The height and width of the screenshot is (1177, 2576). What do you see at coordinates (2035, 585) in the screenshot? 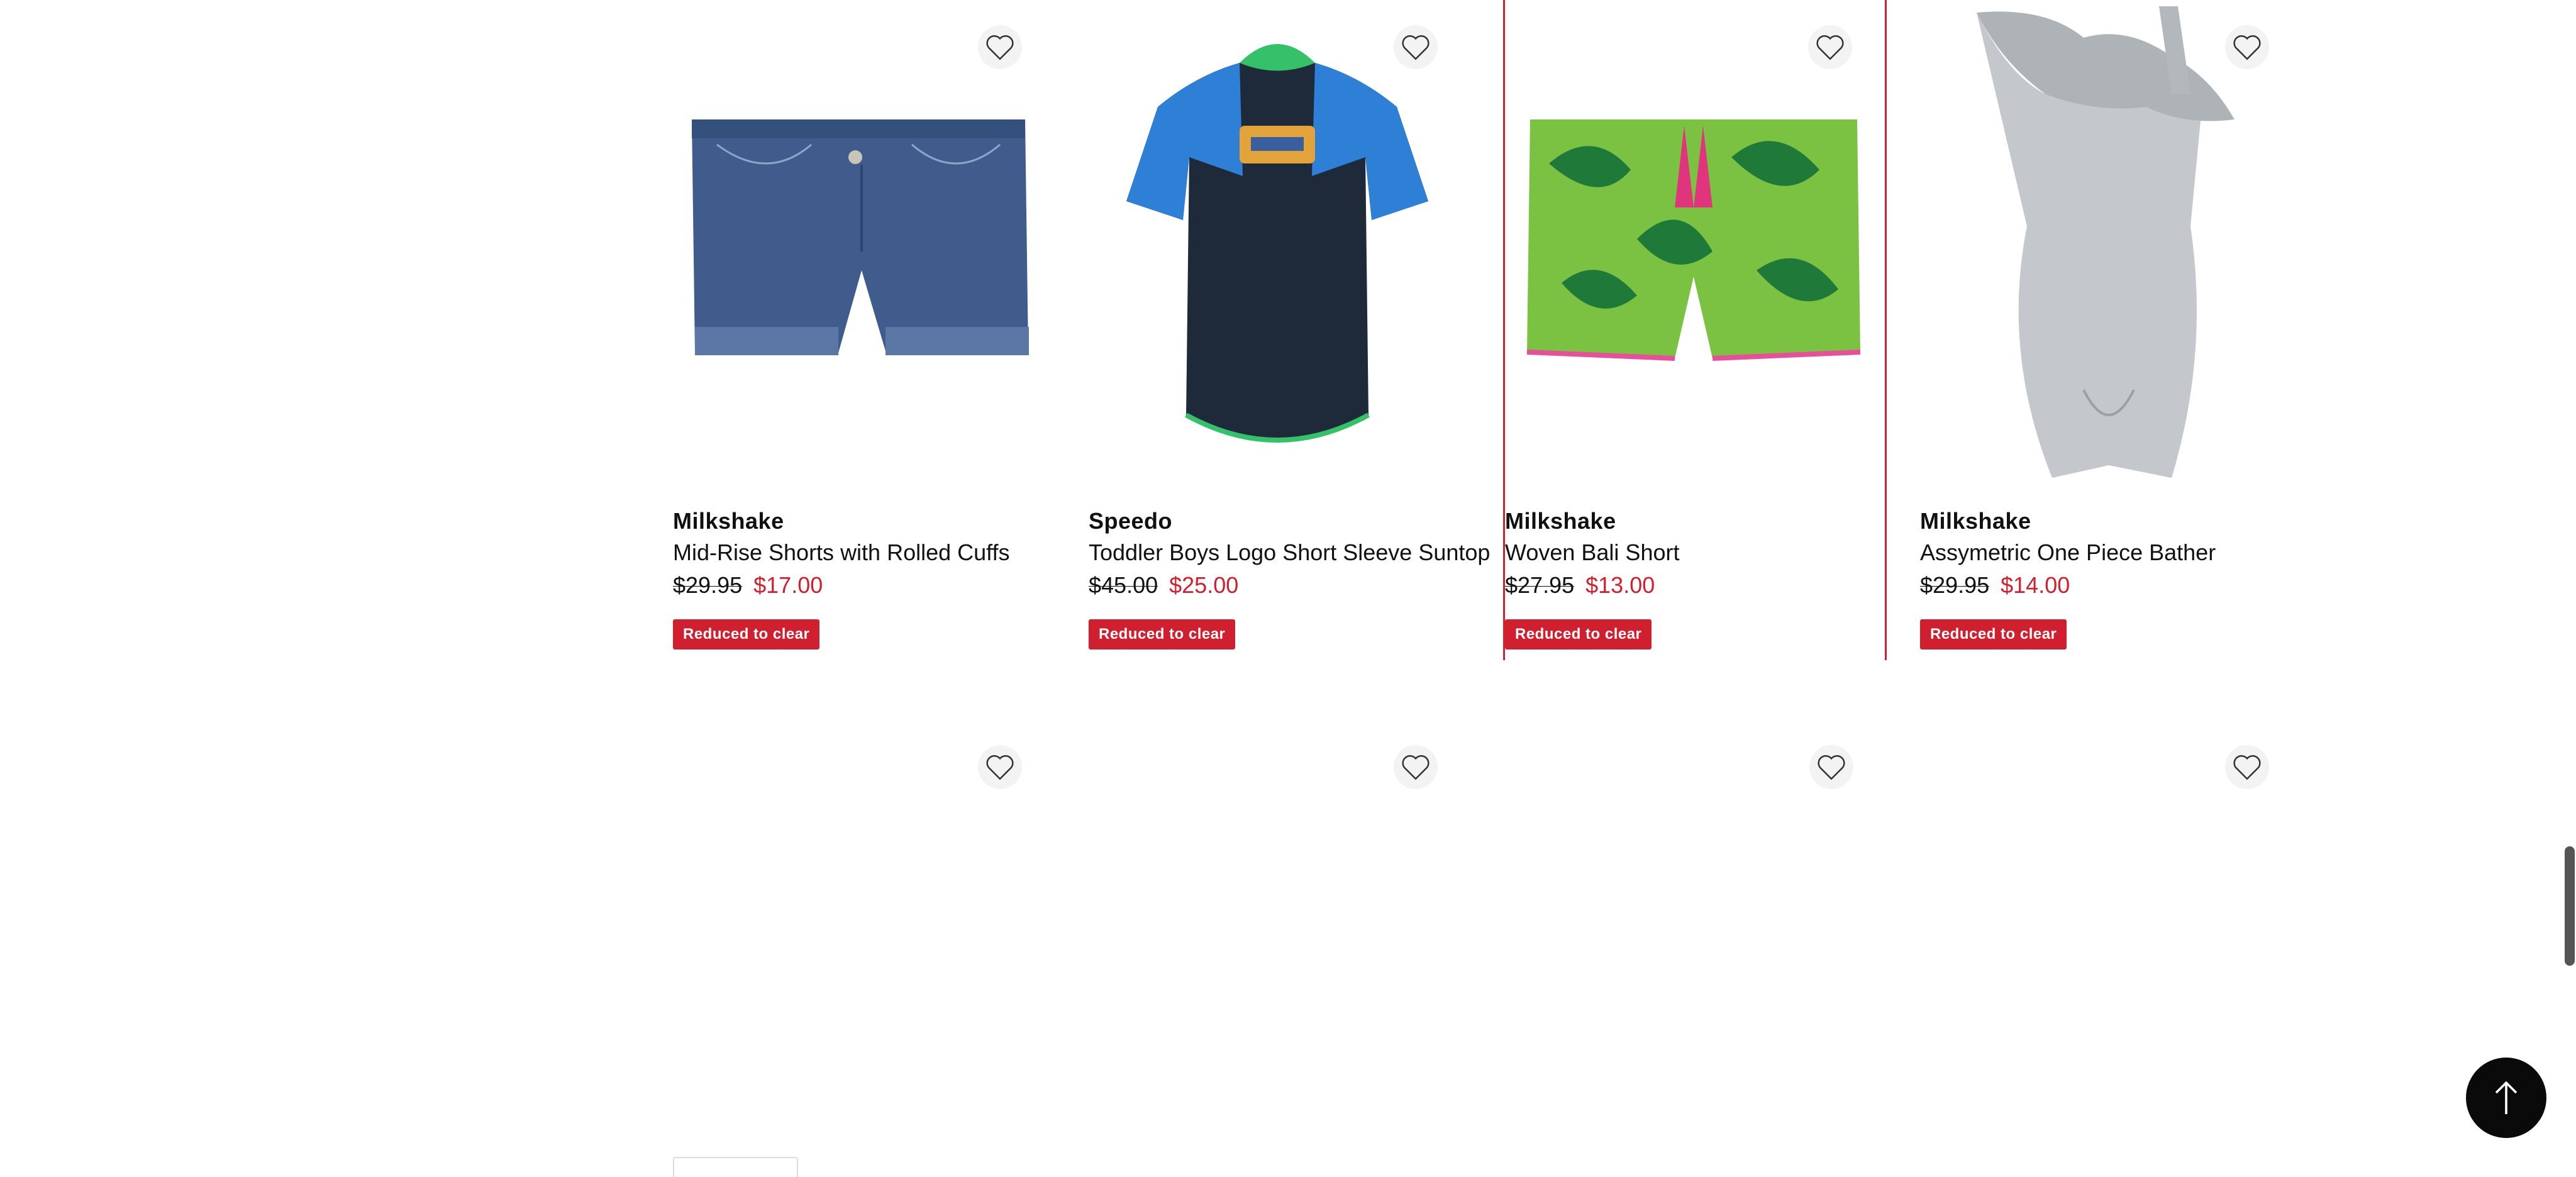
I see `price-sale: $14.00` at bounding box center [2035, 585].